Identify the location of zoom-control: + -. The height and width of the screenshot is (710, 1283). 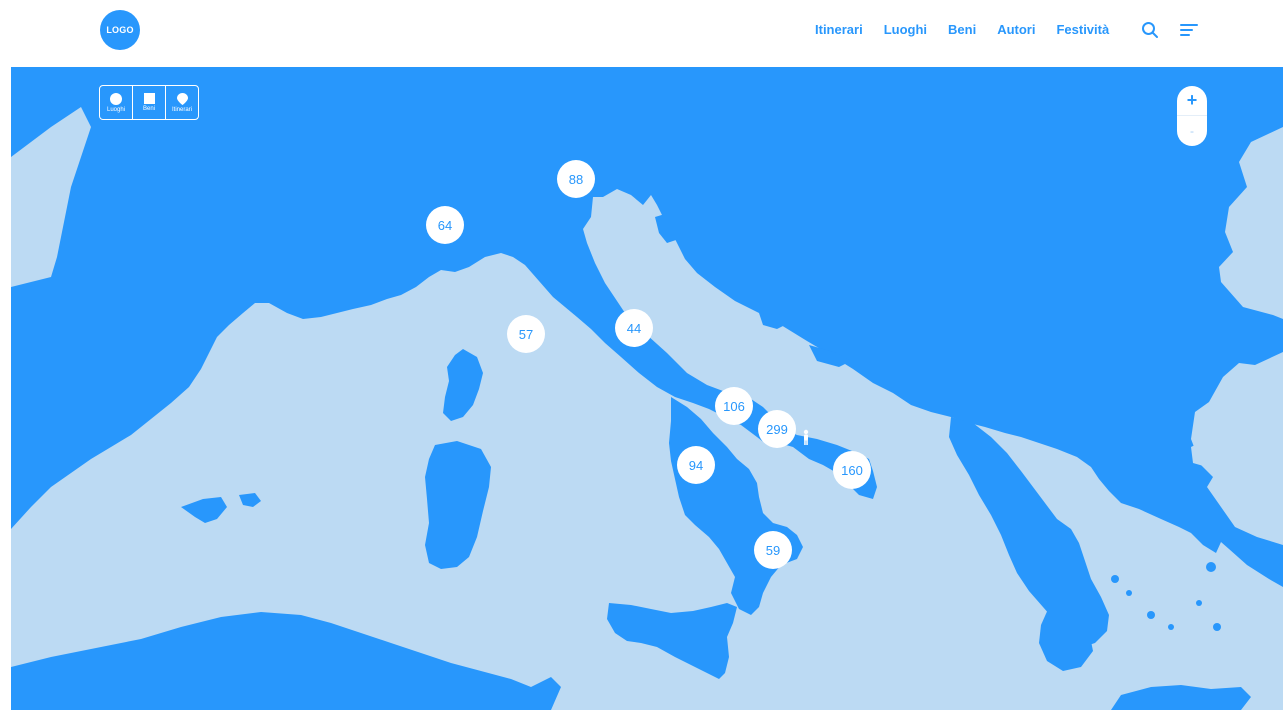
(1192, 116).